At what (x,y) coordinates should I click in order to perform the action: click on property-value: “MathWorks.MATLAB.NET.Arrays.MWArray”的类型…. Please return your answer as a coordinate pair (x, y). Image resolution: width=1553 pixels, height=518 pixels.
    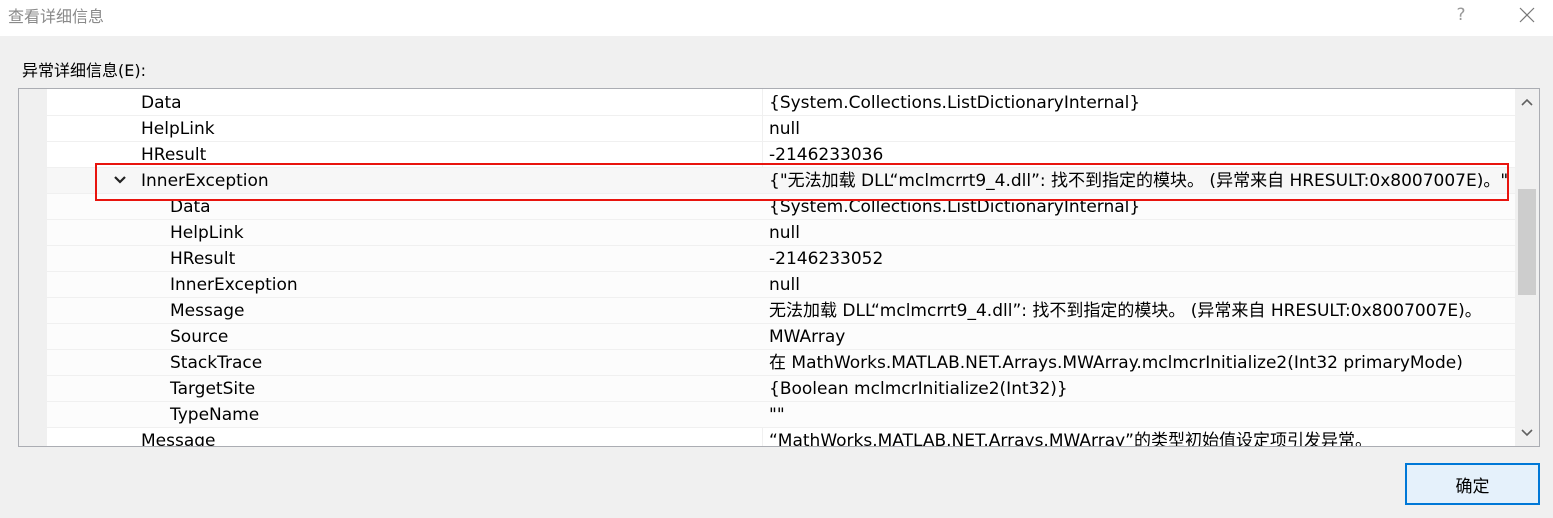
    Looking at the image, I should click on (1070, 439).